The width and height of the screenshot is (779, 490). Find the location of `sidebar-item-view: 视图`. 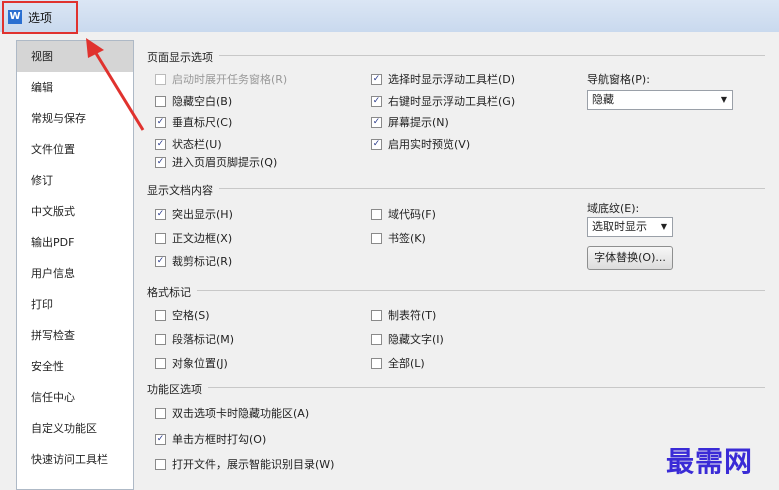

sidebar-item-view: 视图 is located at coordinates (75, 56).